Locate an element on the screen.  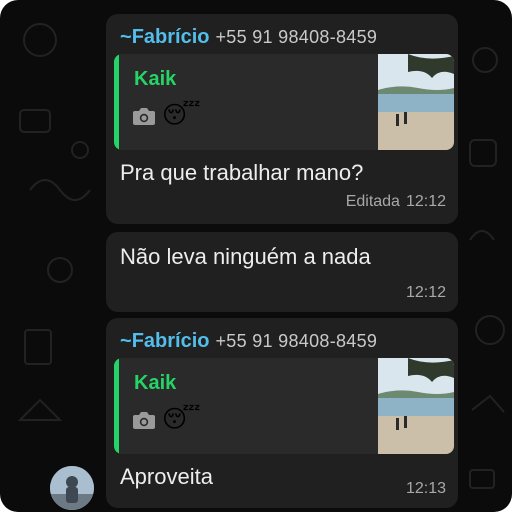
message-text: Aproveita is located at coordinates (166, 476).